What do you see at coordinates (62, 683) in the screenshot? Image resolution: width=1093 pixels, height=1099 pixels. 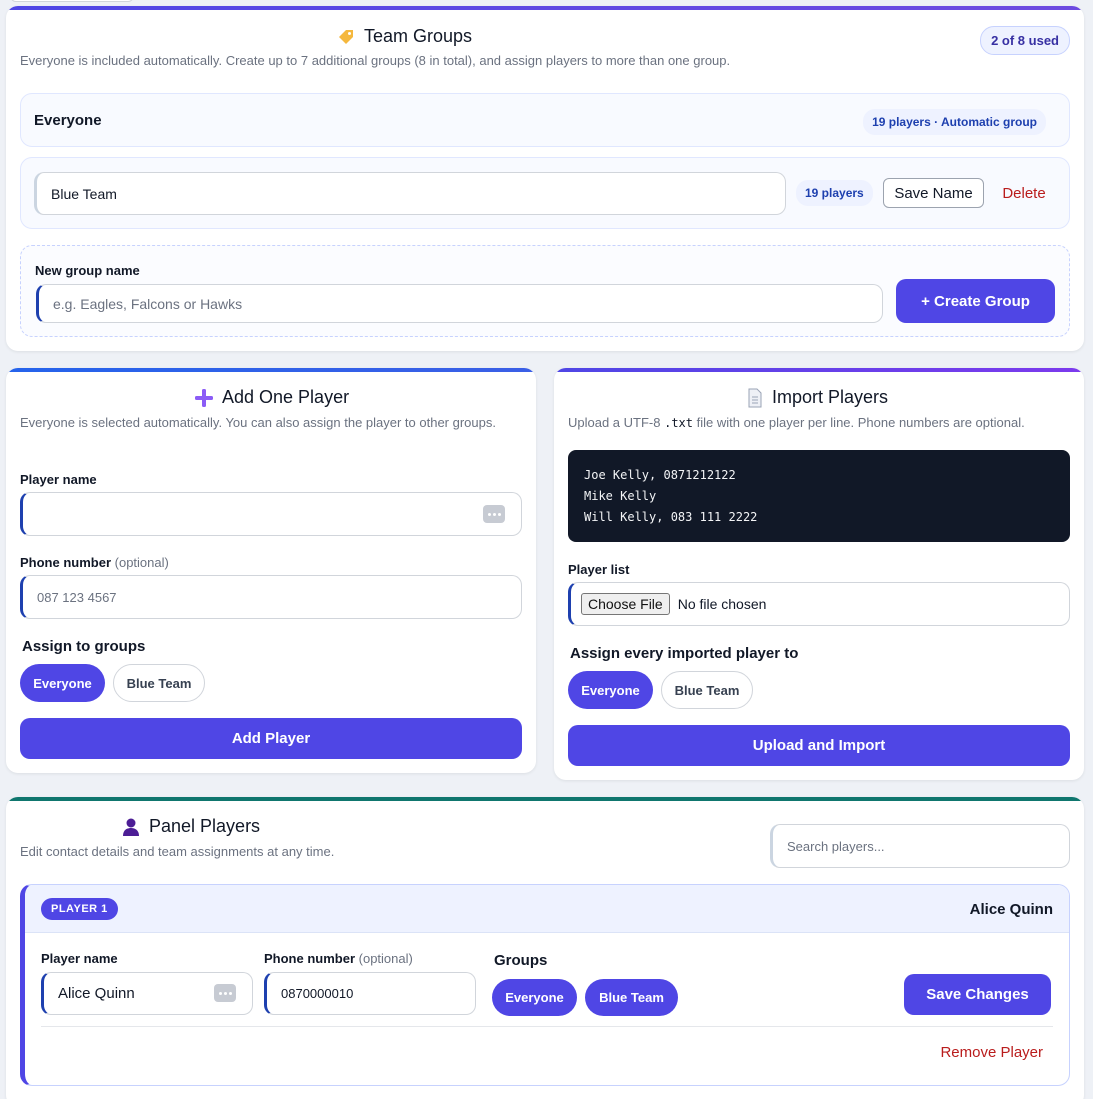 I see `group-pill-everyone: Everyone` at bounding box center [62, 683].